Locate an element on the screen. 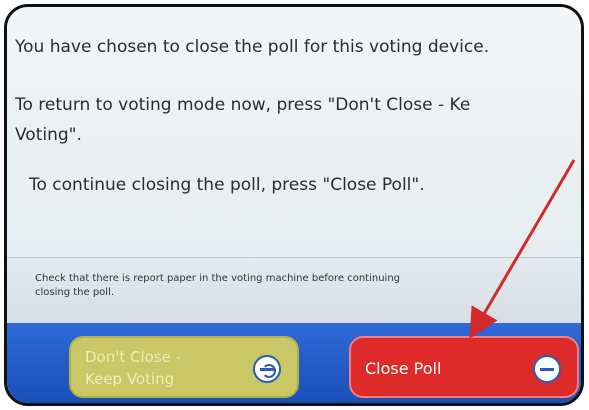  keep-voting-label-line-1: Don't Close - is located at coordinates (133, 357).